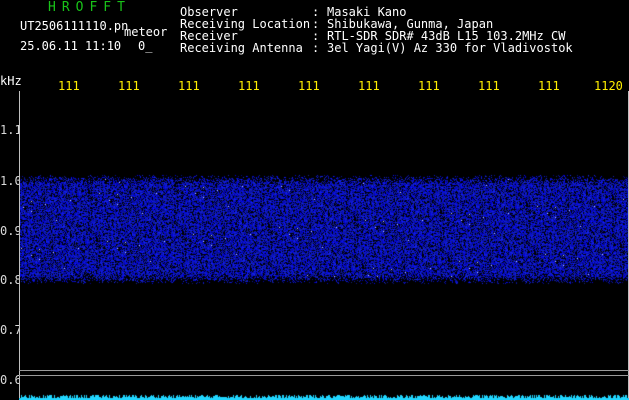 The image size is (629, 400). Describe the element at coordinates (74, 26) in the screenshot. I see `file-name: UT2506111110.pn` at that location.